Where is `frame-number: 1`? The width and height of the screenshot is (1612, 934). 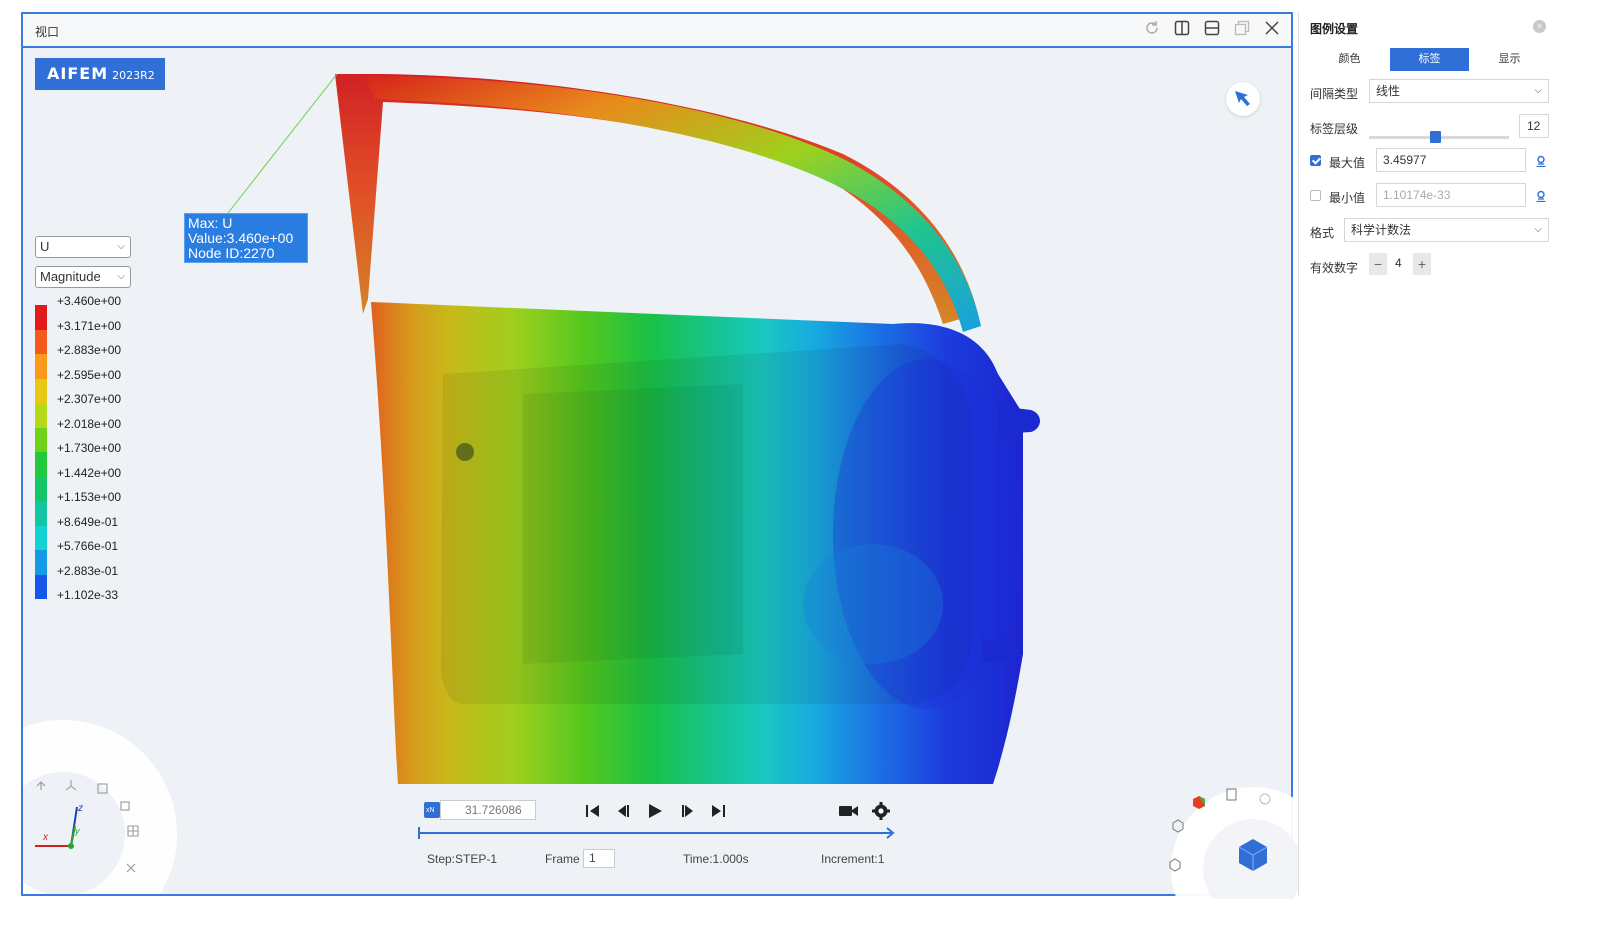
frame-number: 1 is located at coordinates (592, 858).